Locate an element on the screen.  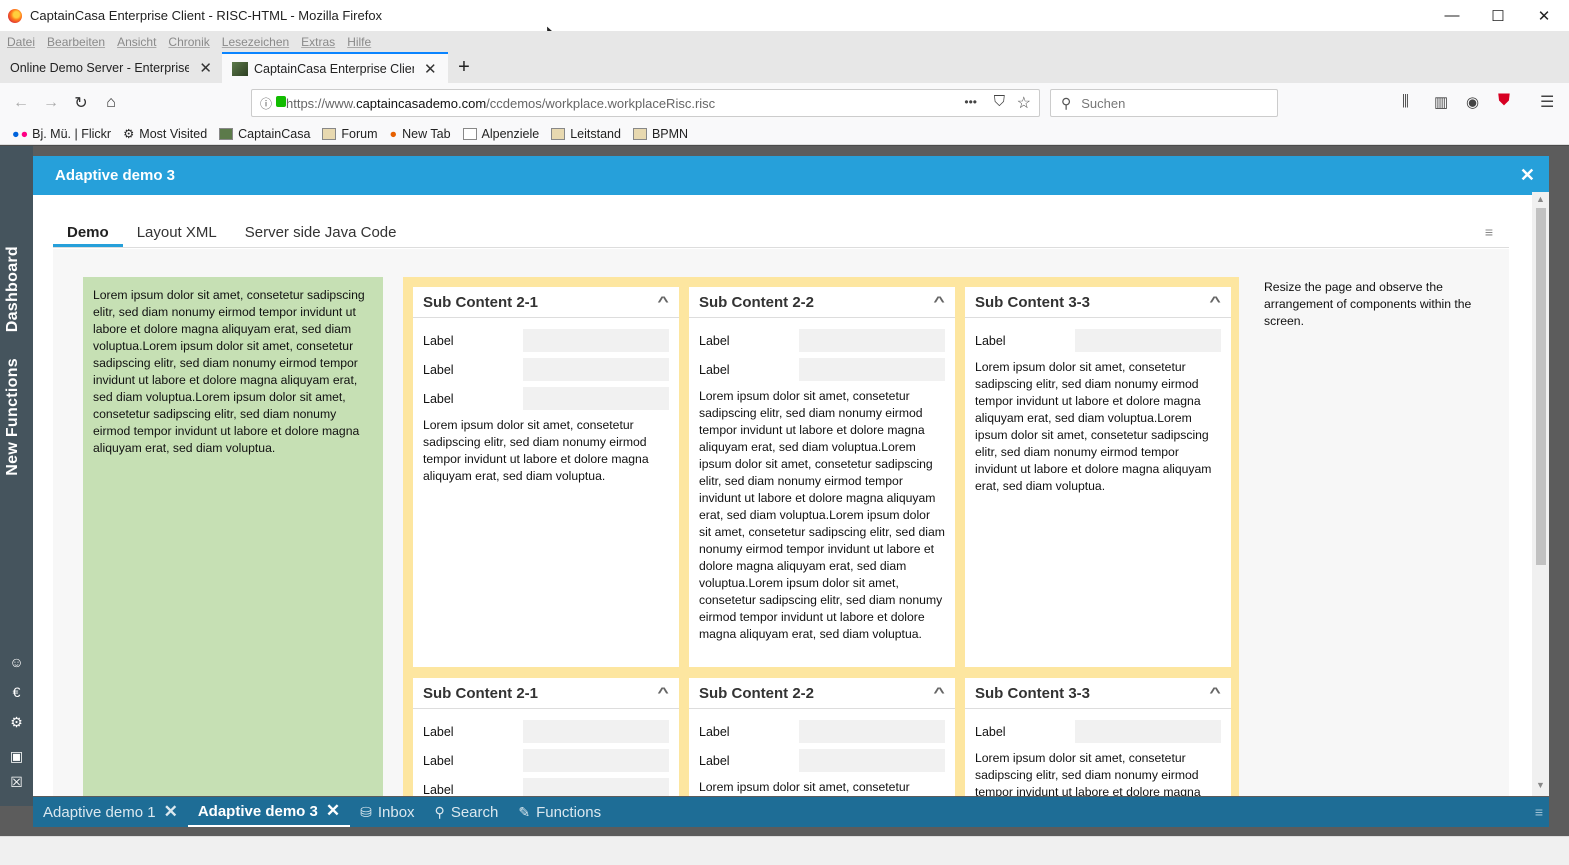
scroll-down-icon: ▼ is located at coordinates (1540, 785).